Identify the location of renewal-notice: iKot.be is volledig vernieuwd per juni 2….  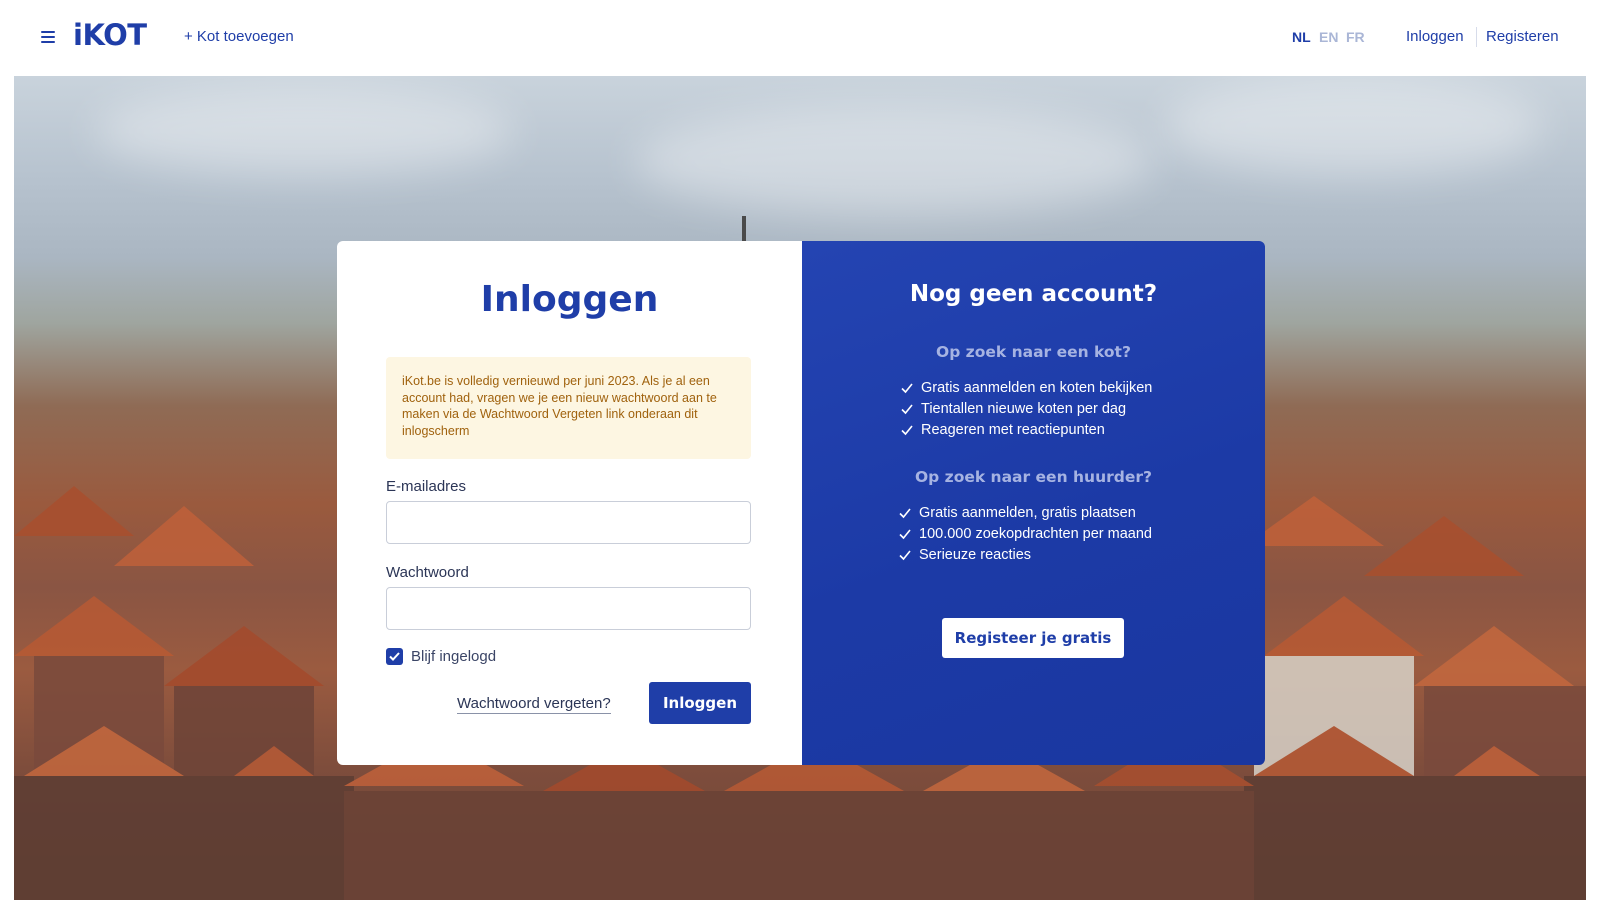
(568, 408).